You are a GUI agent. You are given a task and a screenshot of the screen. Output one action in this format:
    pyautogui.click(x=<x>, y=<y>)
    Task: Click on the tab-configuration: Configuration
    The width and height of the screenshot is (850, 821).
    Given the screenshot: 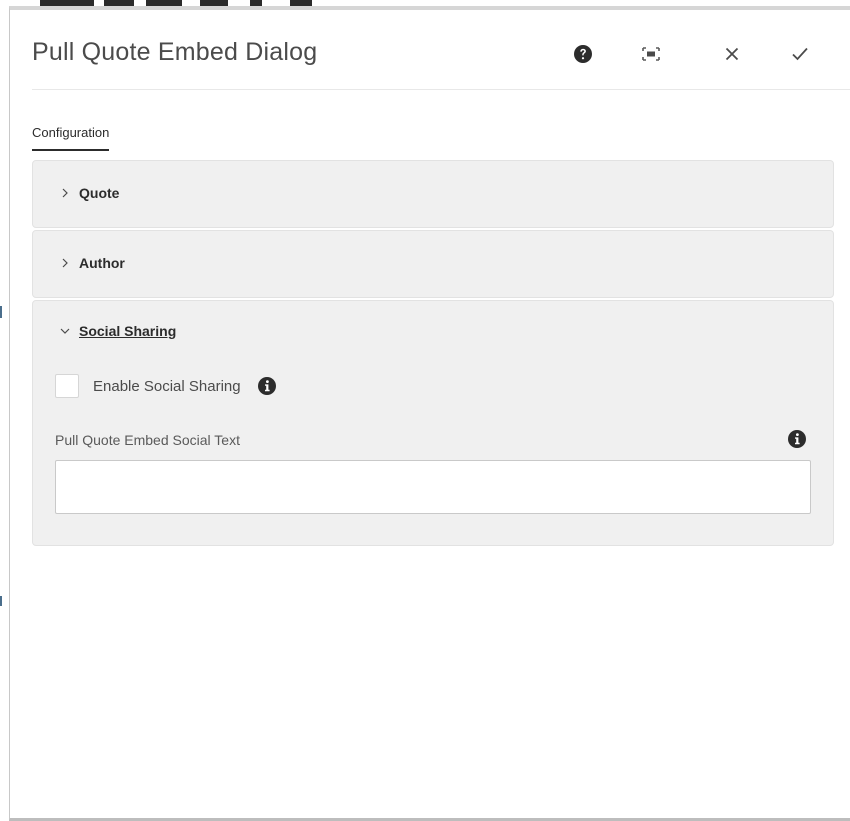 What is the action you would take?
    pyautogui.click(x=71, y=138)
    